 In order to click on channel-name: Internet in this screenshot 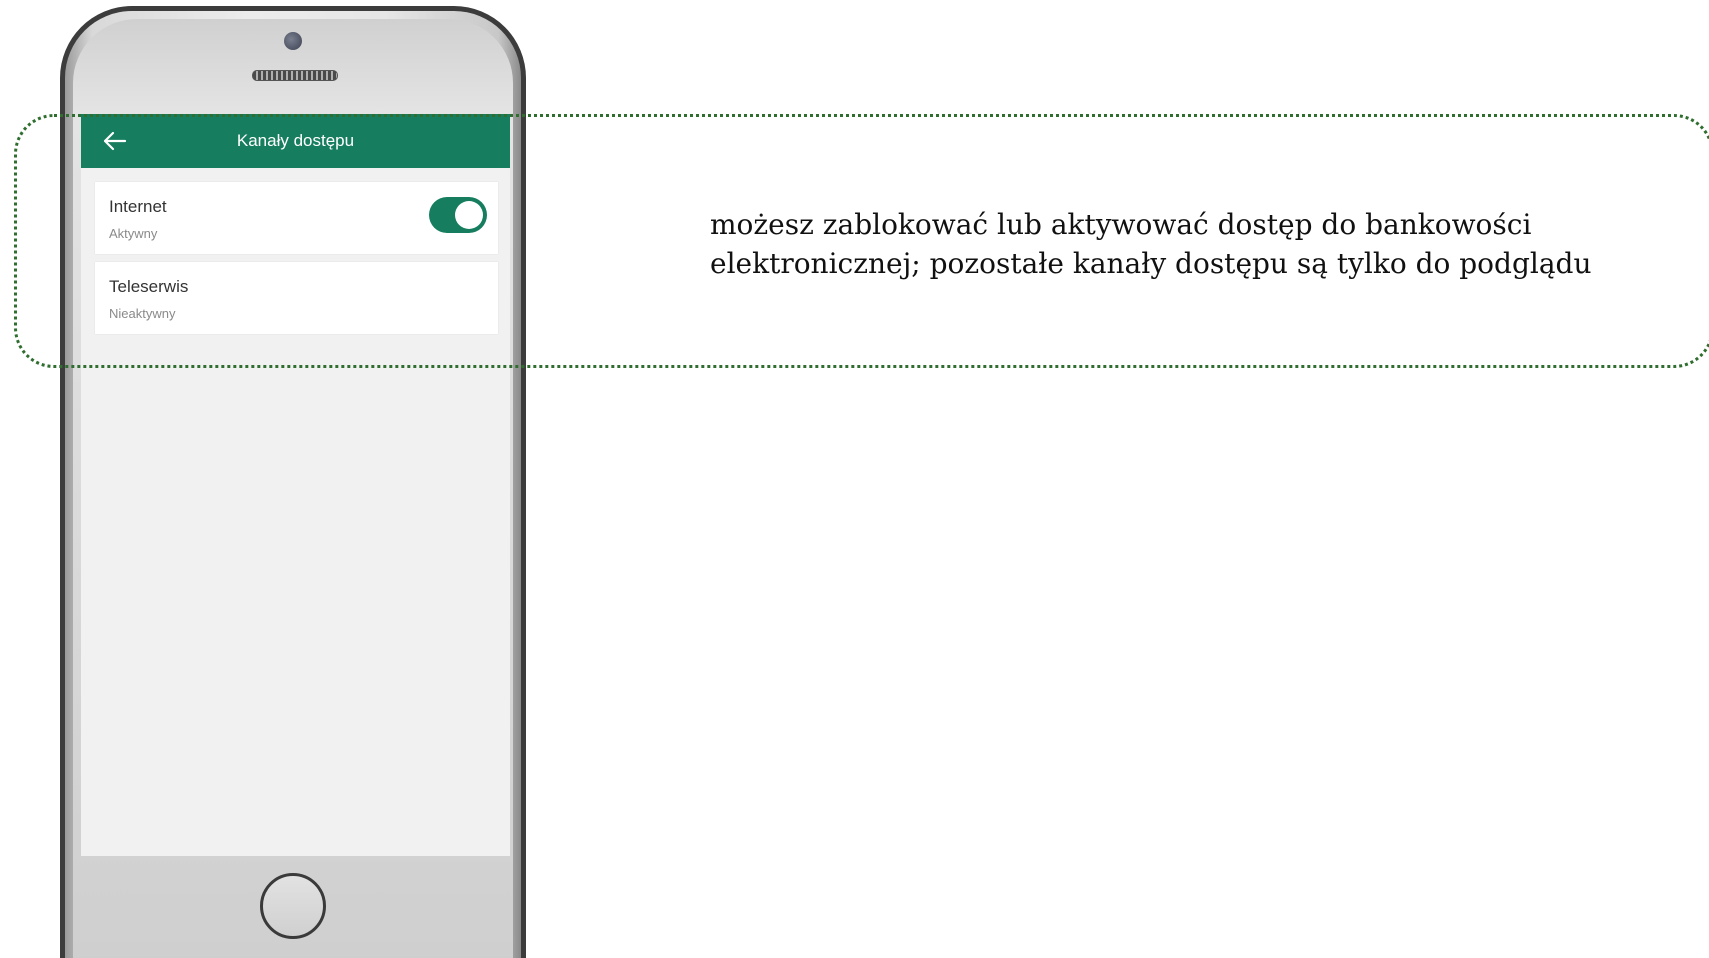, I will do `click(138, 206)`.